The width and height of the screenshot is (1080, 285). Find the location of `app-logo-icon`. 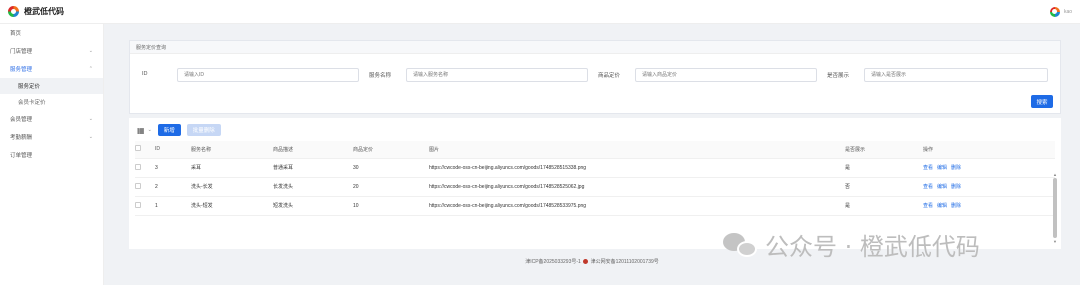

app-logo-icon is located at coordinates (13, 11).